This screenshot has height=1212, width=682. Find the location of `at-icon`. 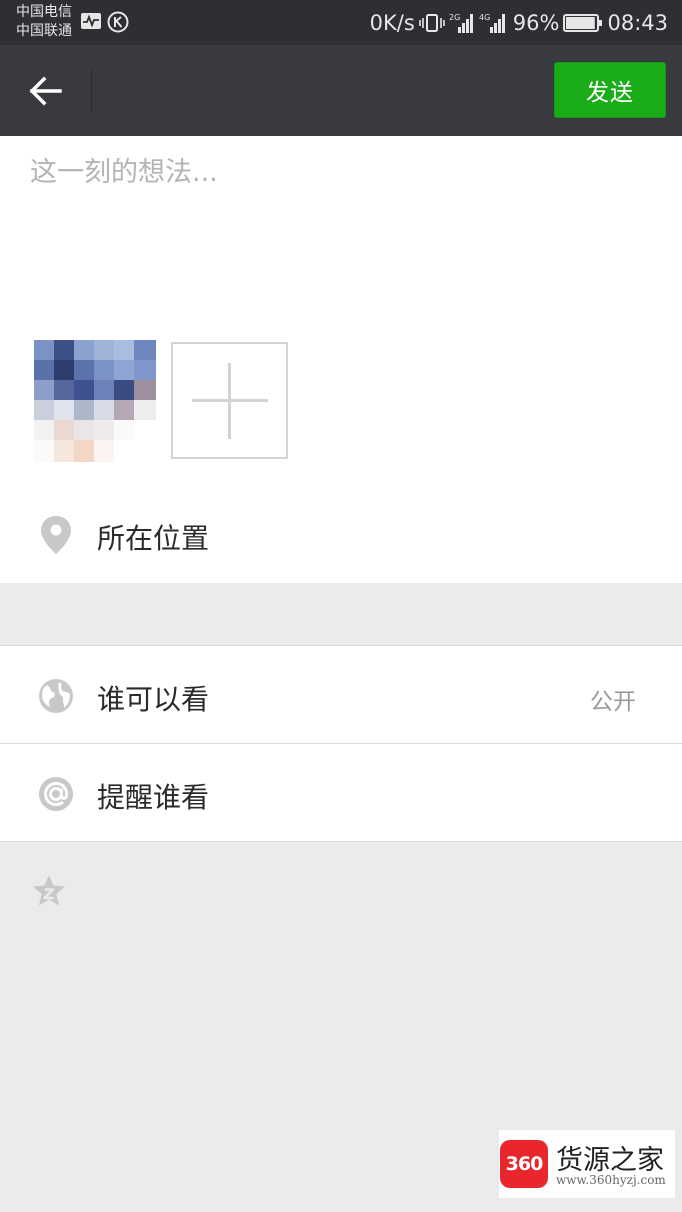

at-icon is located at coordinates (56, 794).